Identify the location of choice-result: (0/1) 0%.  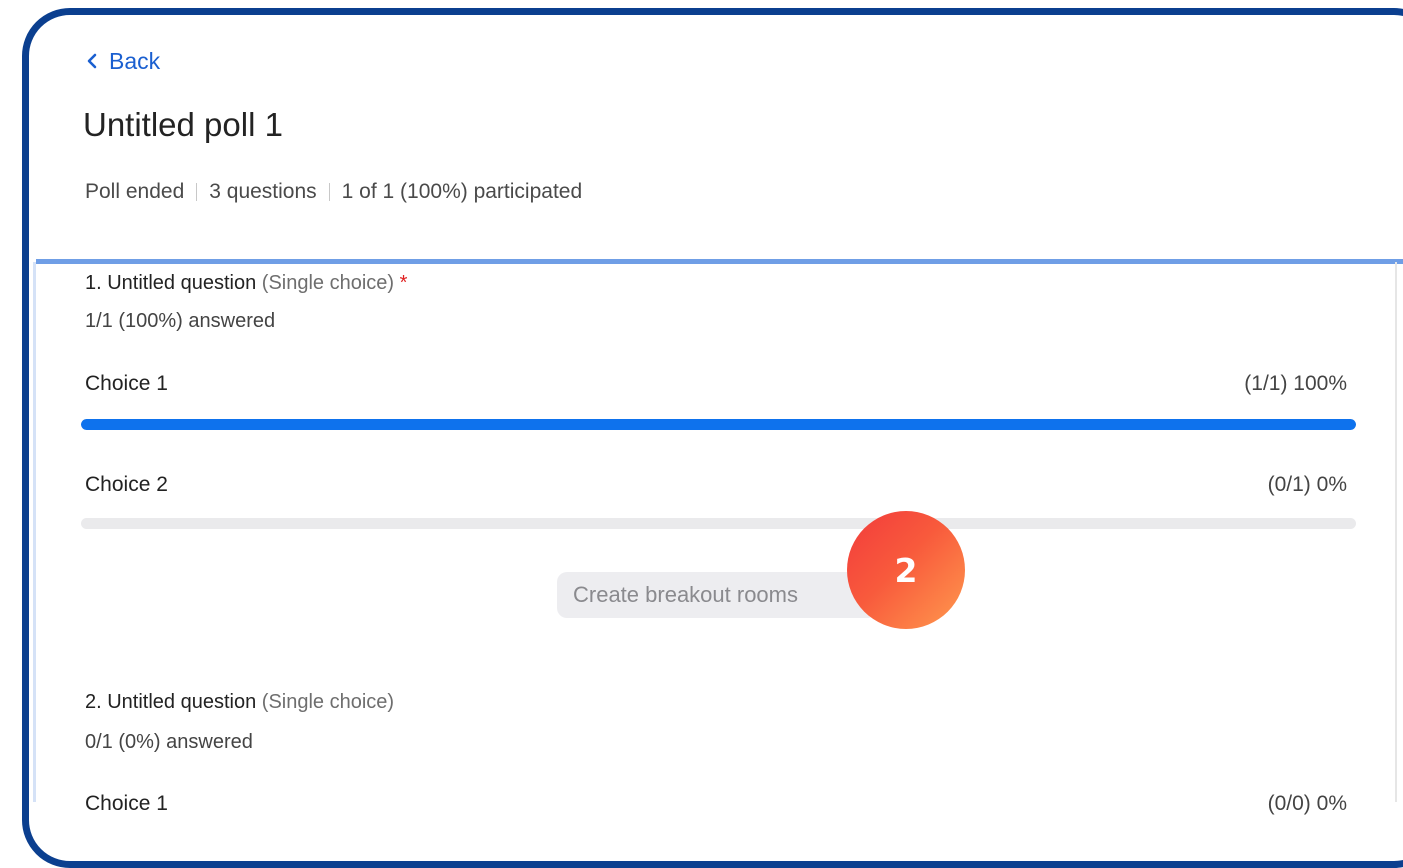
(1307, 484).